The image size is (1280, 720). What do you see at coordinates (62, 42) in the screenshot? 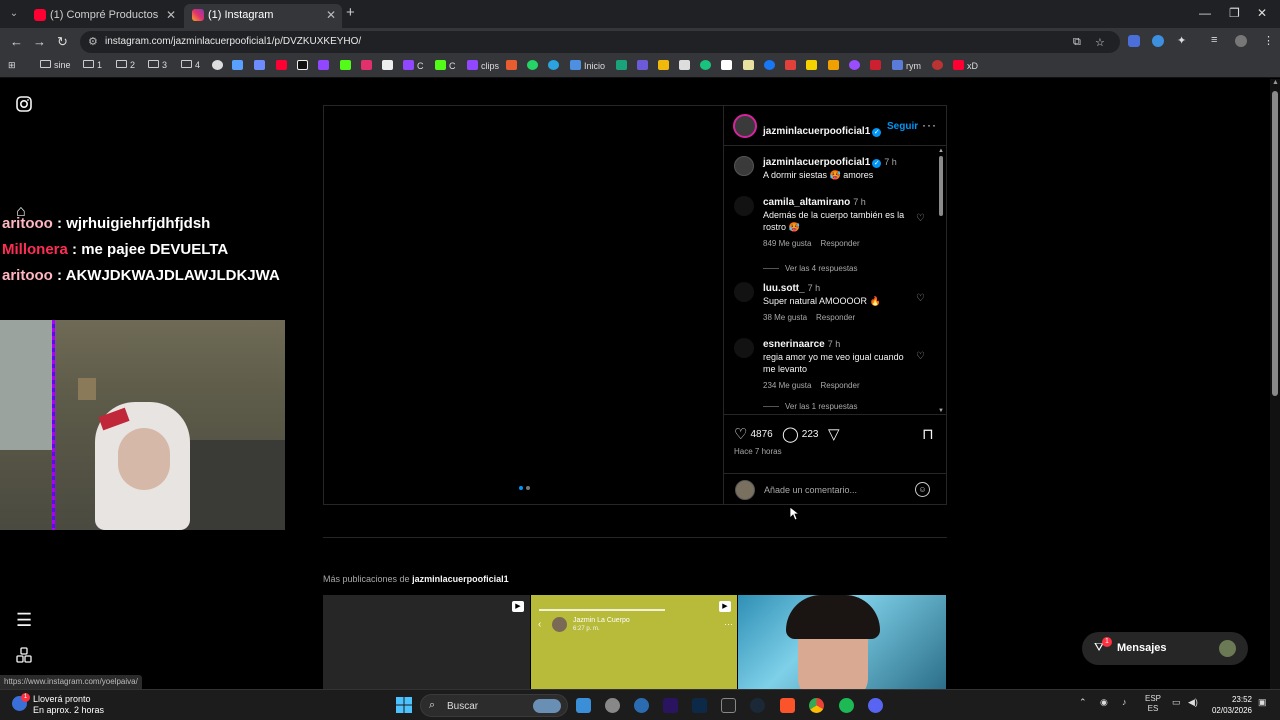
I see `reload-icon: ↻` at bounding box center [62, 42].